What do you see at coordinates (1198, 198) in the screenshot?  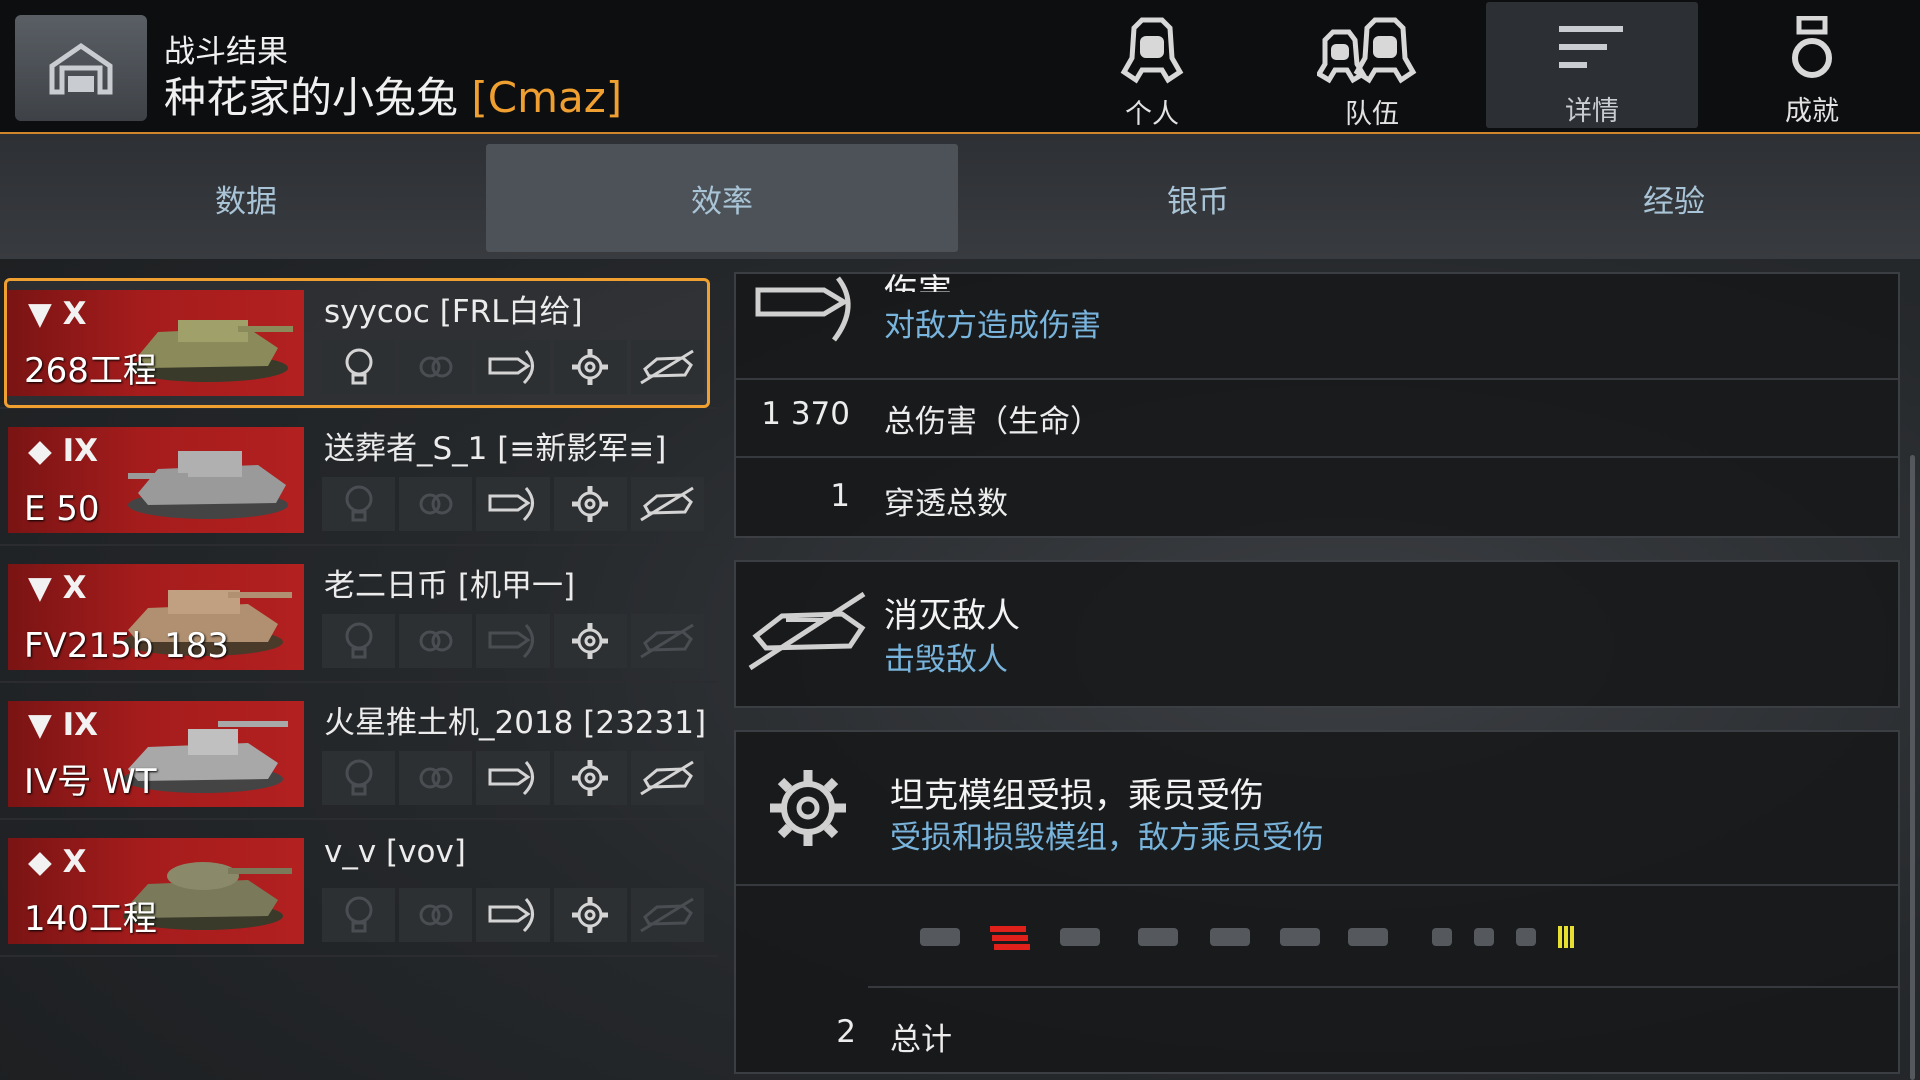 I see `tab-silver: 银币` at bounding box center [1198, 198].